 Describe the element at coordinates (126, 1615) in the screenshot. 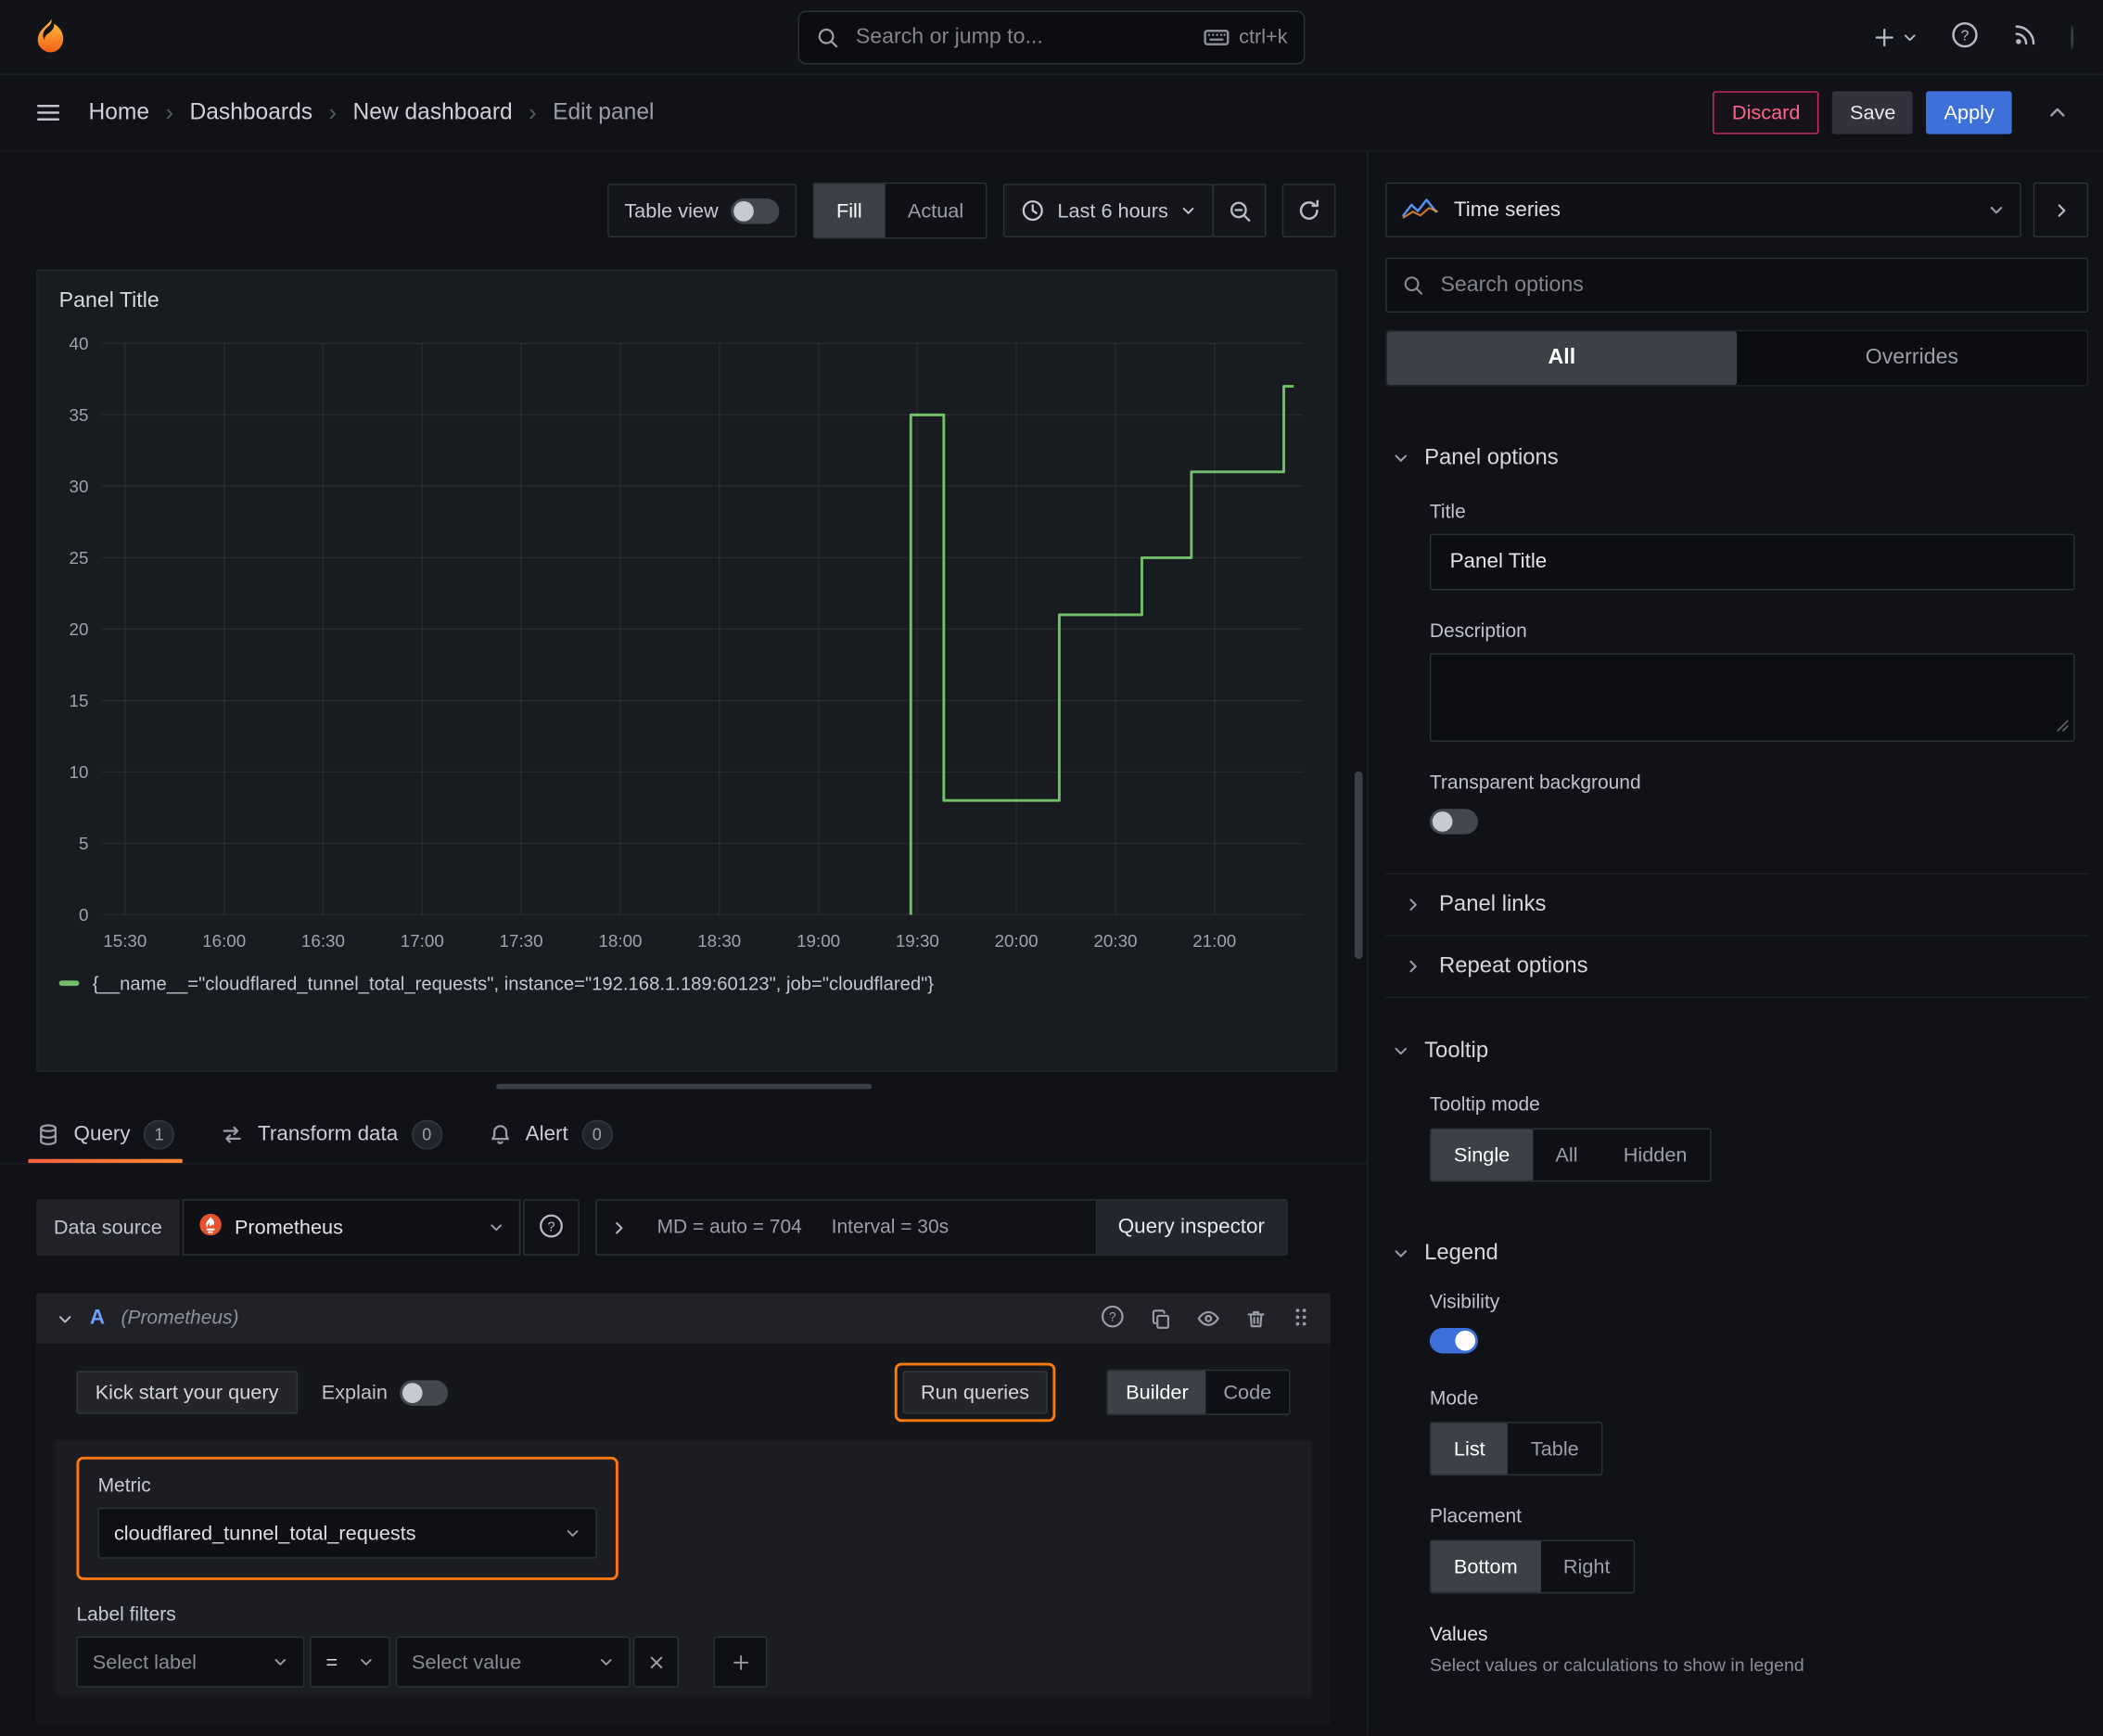

I see `label-filters-label: Label filters` at that location.